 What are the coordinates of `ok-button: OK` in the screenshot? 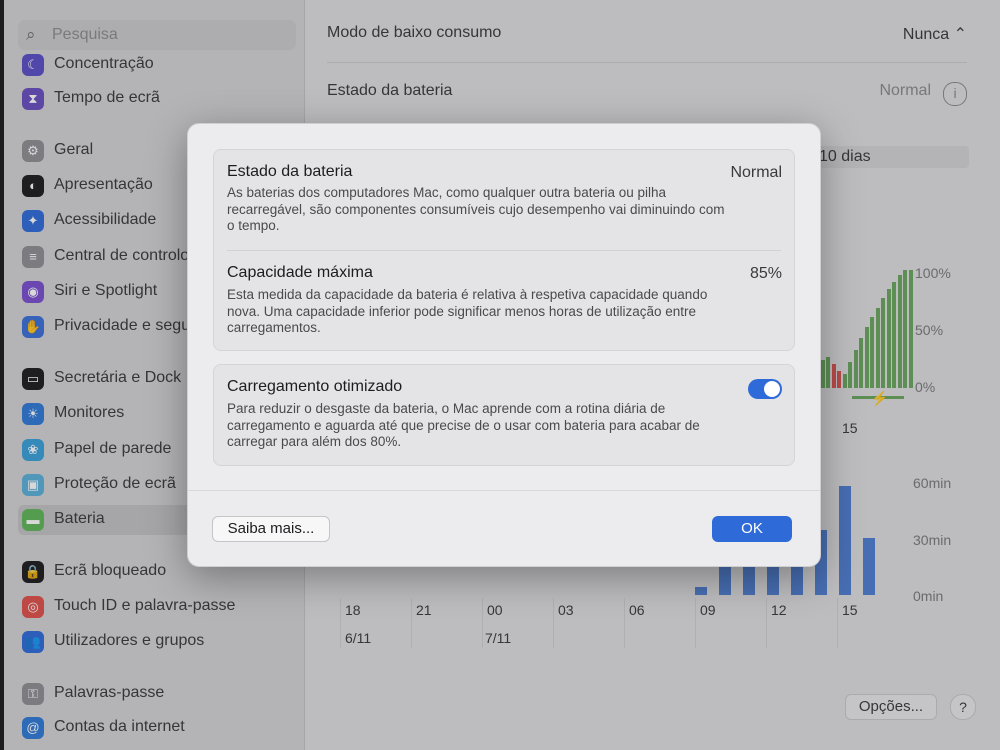 It's located at (752, 529).